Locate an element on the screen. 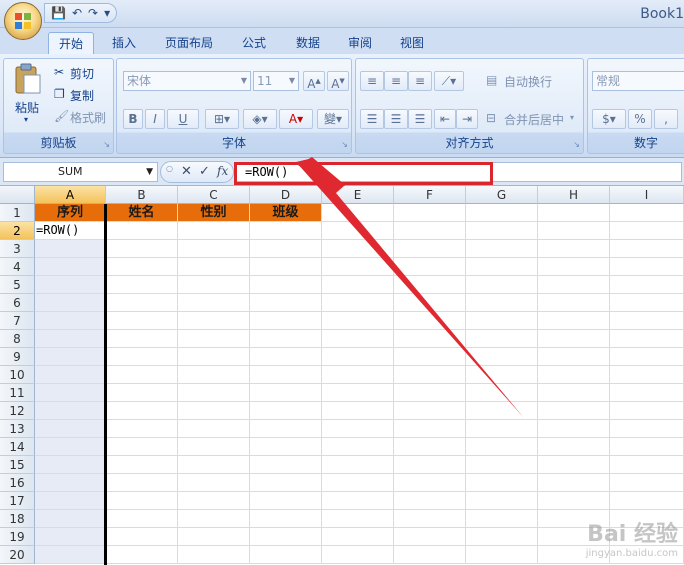 The image size is (684, 565). row-header-1: 1 is located at coordinates (17, 213).